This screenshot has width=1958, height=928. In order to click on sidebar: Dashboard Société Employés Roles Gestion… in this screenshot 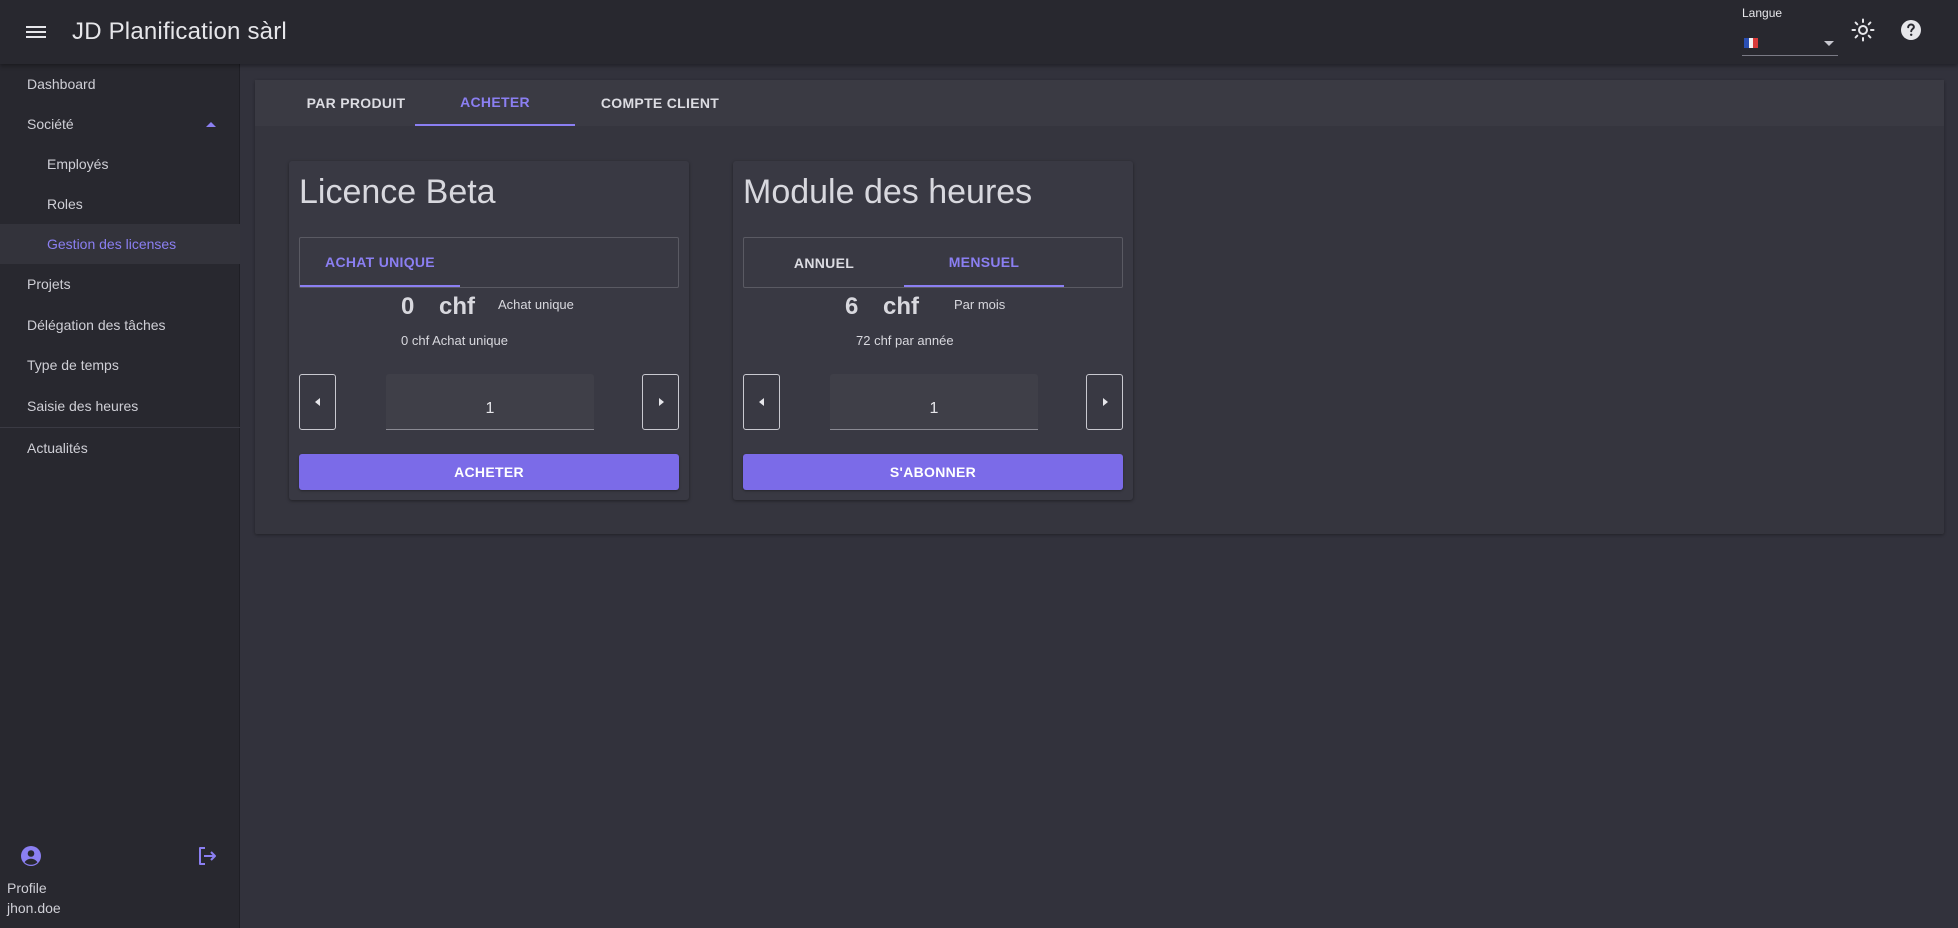, I will do `click(120, 496)`.